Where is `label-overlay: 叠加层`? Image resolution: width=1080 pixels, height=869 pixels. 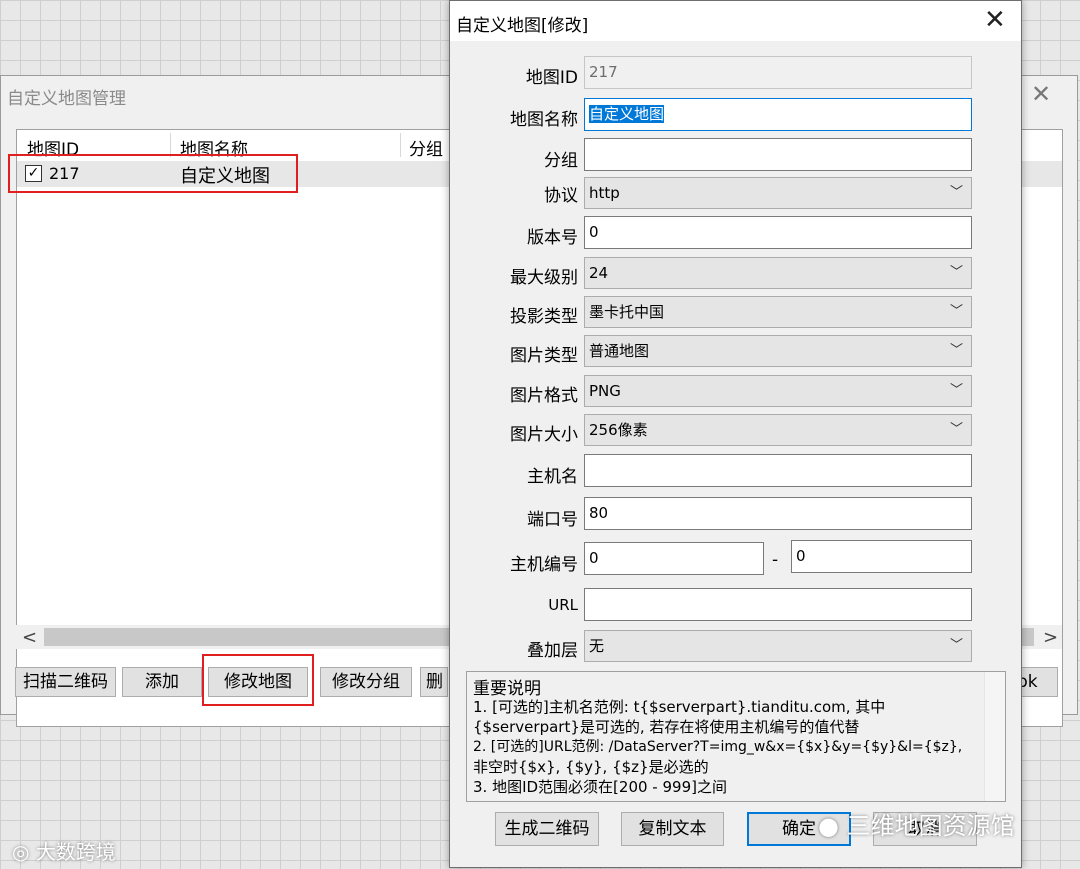
label-overlay: 叠加层 is located at coordinates (552, 651).